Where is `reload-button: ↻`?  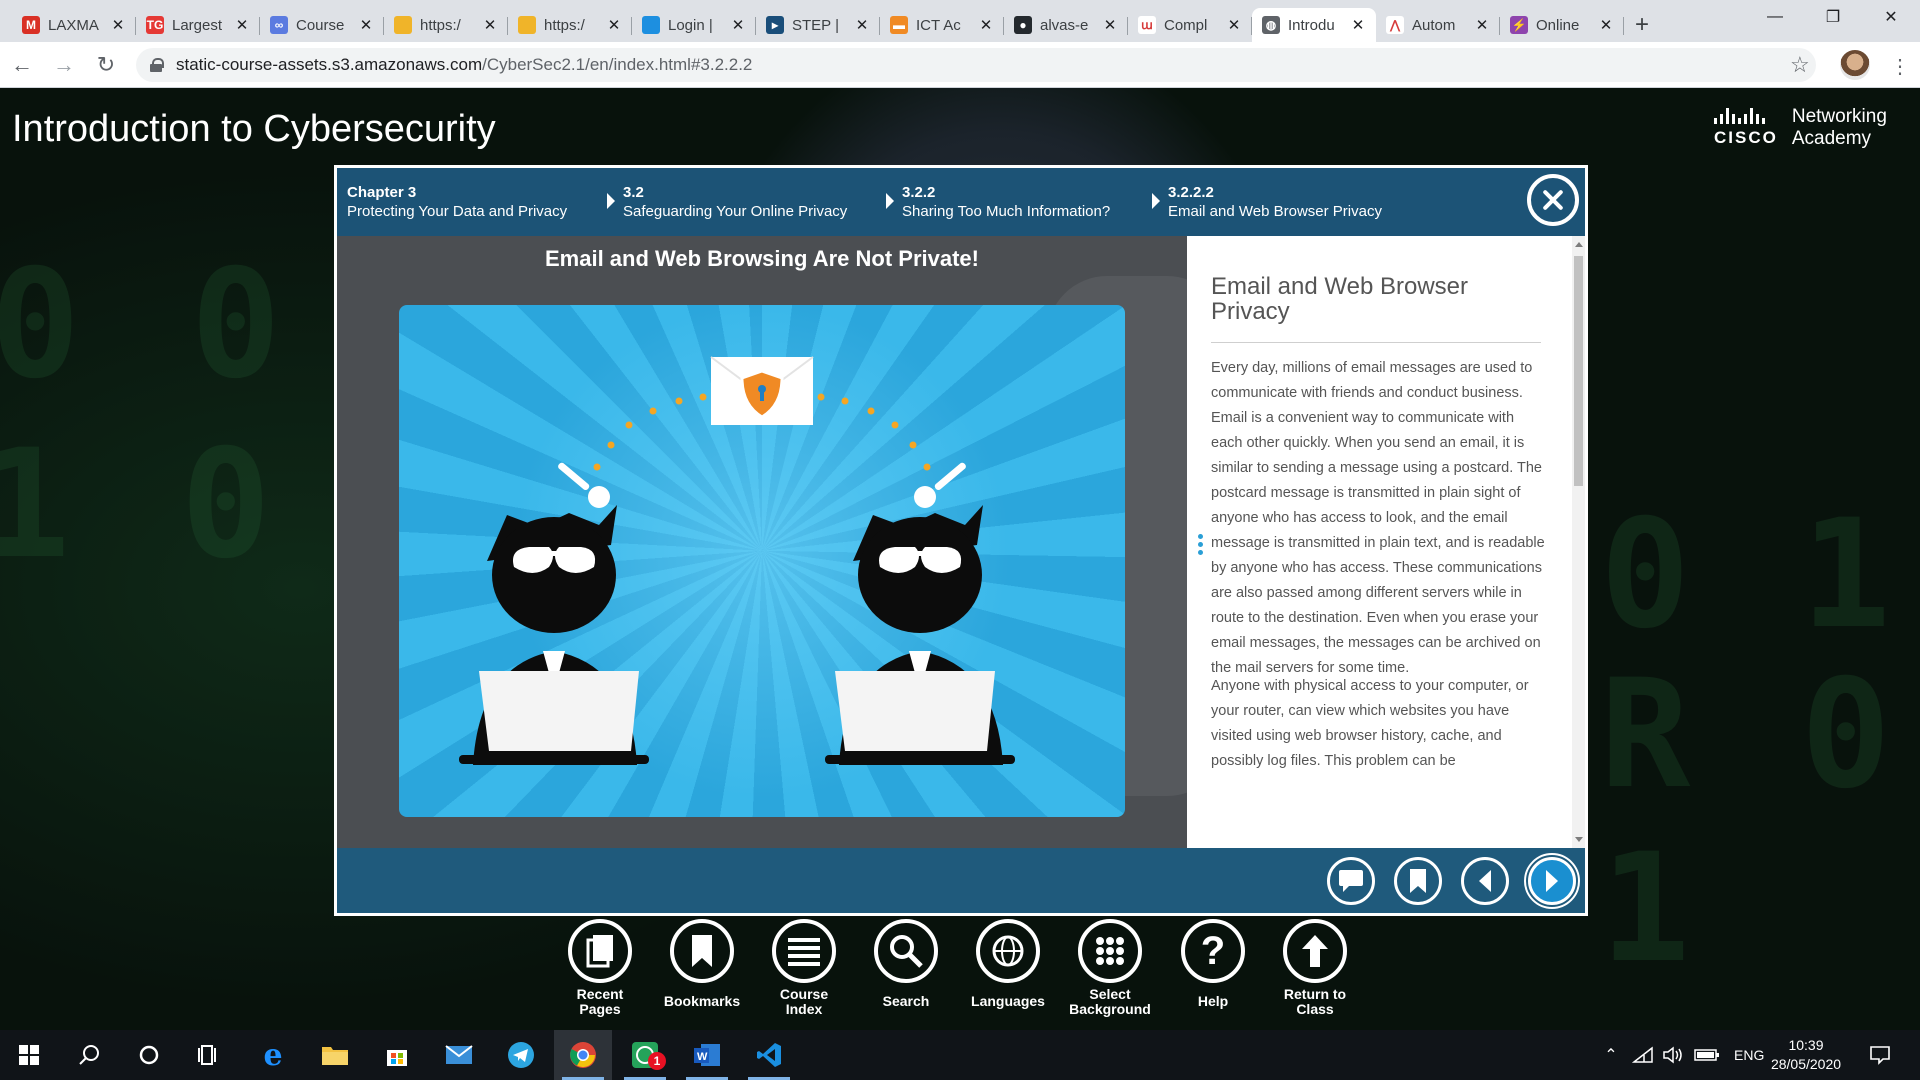 reload-button: ↻ is located at coordinates (106, 65).